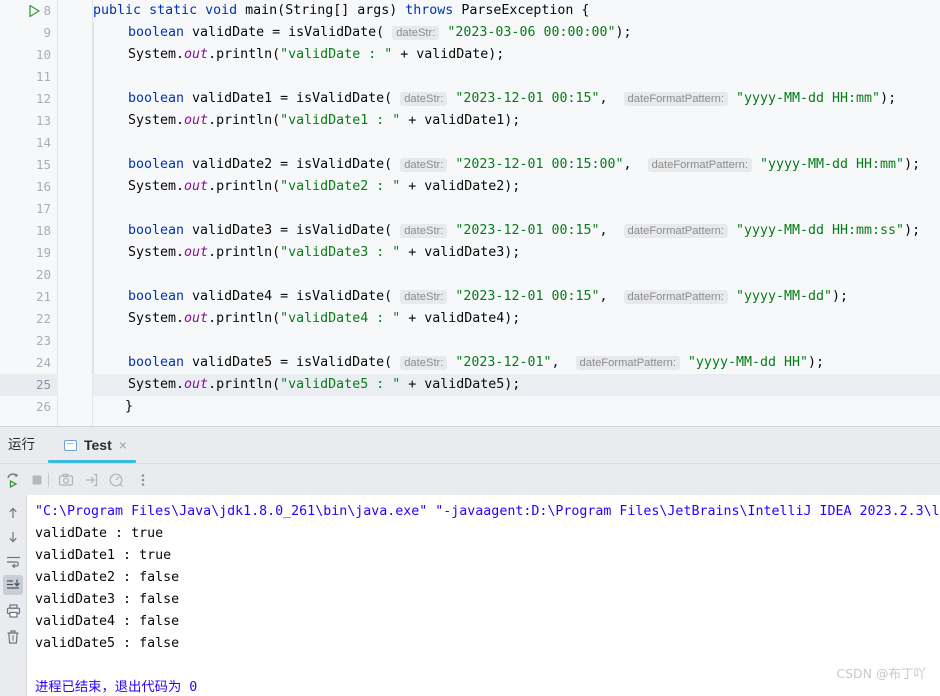  Describe the element at coordinates (340, 318) in the screenshot. I see `code-token: "validDate4 : "` at that location.